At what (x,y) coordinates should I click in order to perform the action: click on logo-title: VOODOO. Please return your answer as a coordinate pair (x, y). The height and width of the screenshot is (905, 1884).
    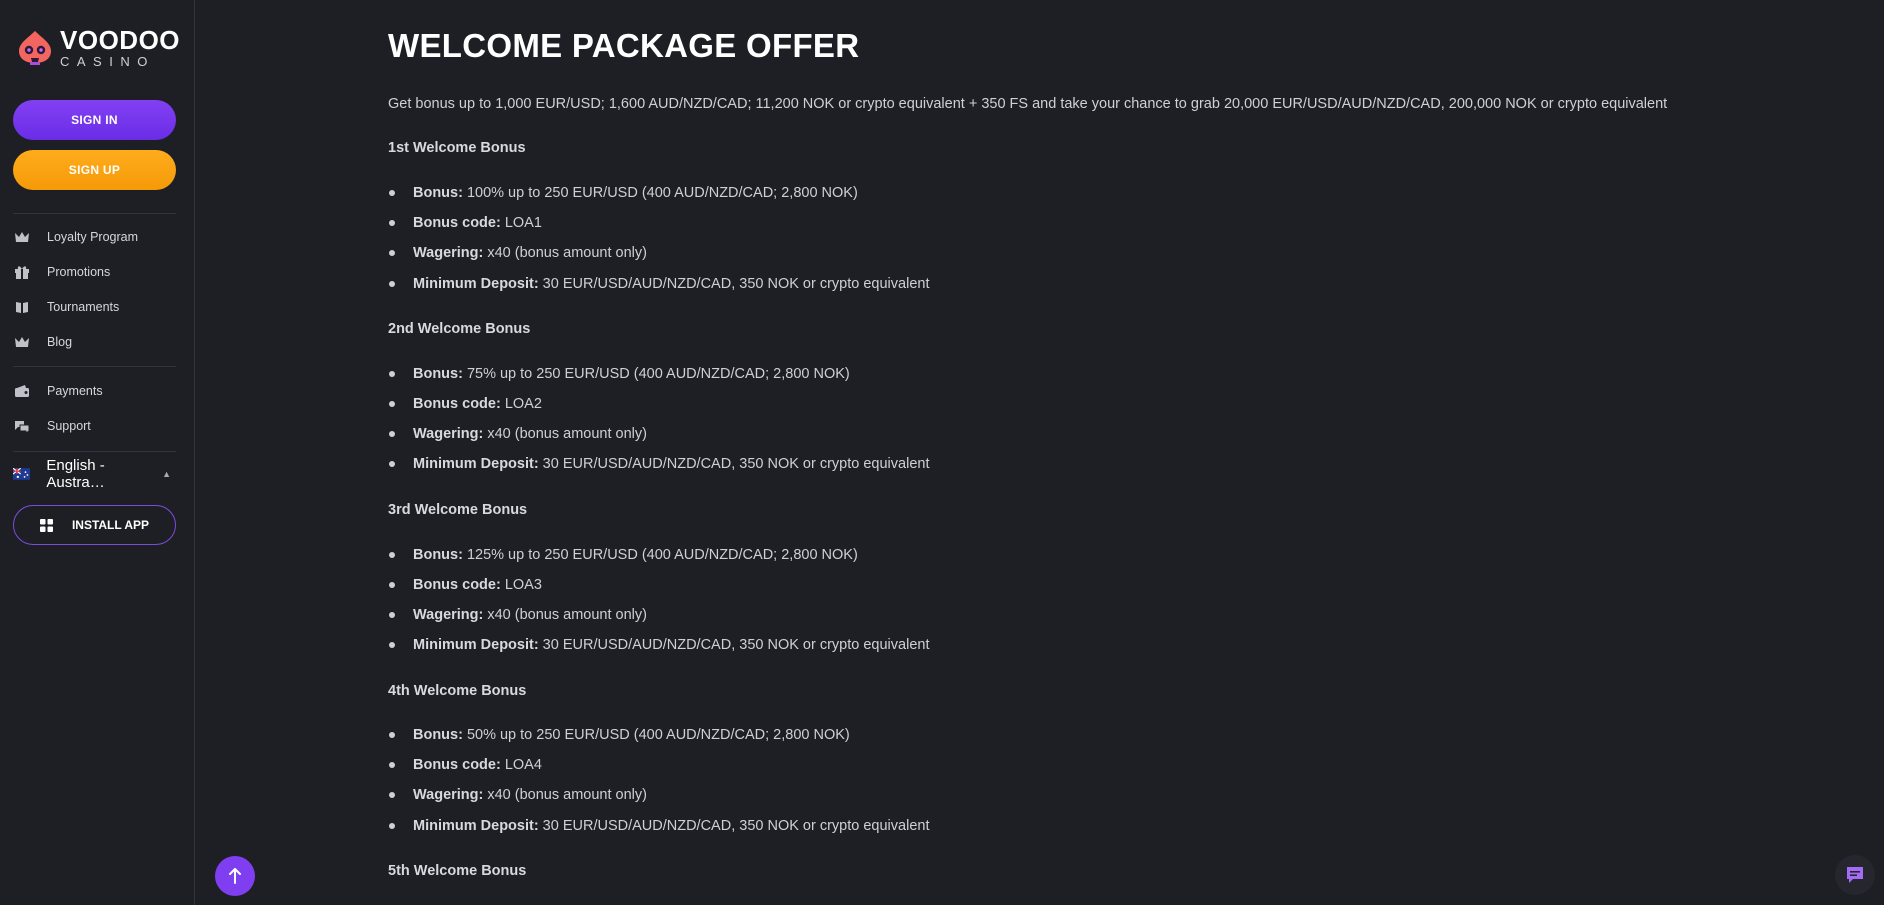
    Looking at the image, I should click on (120, 40).